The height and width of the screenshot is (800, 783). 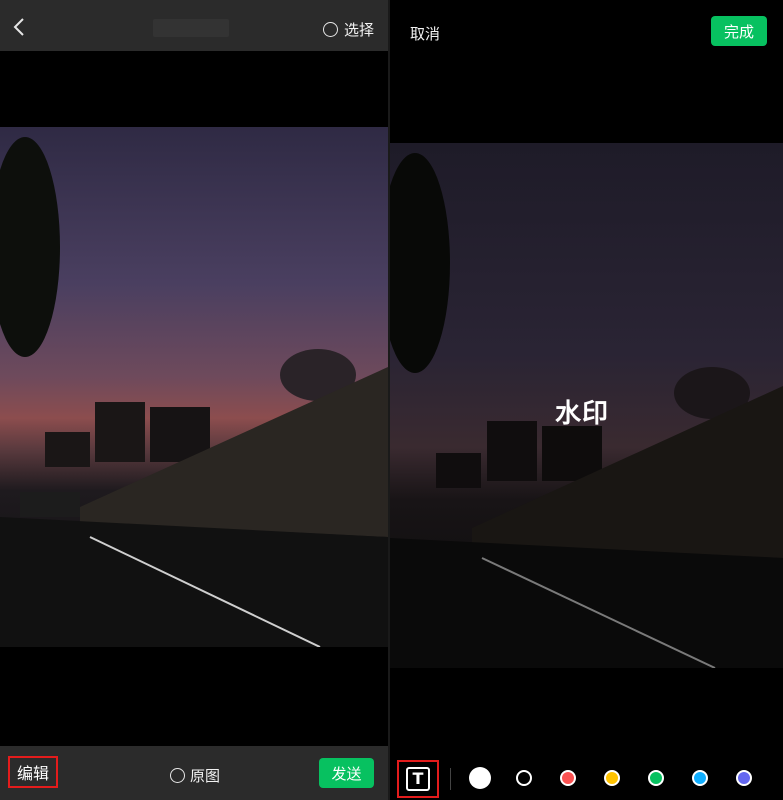 I want to click on color-swatch-yellow, so click(x=612, y=778).